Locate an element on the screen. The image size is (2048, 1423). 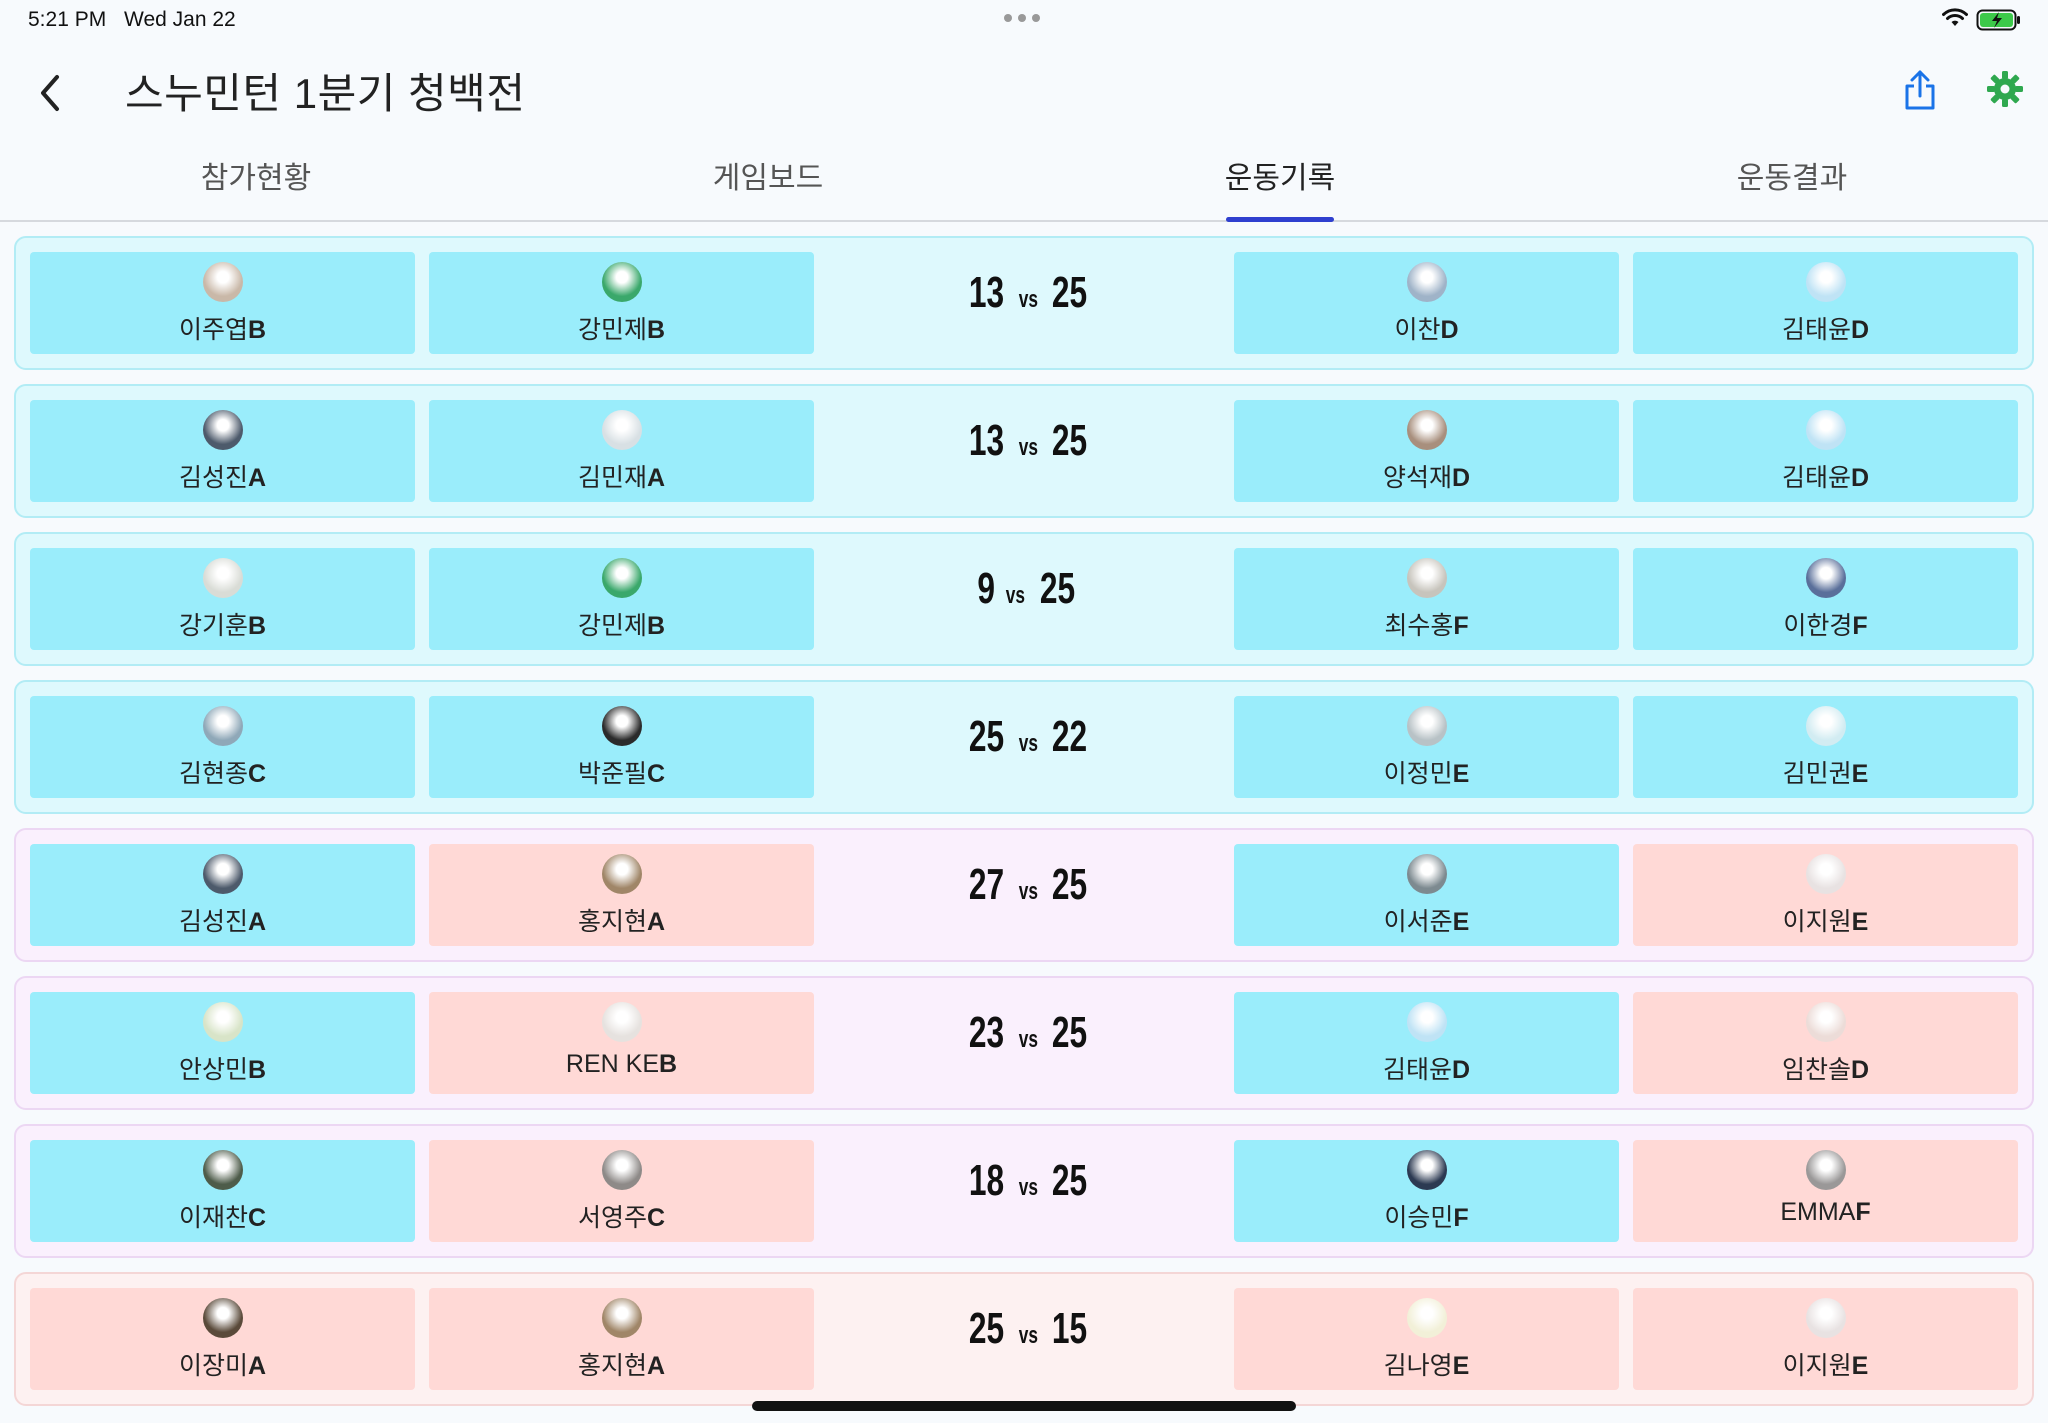
game-row: 이장미A 홍지현A 김나영E 이지원E 25 vs 15 is located at coordinates (1024, 1339).